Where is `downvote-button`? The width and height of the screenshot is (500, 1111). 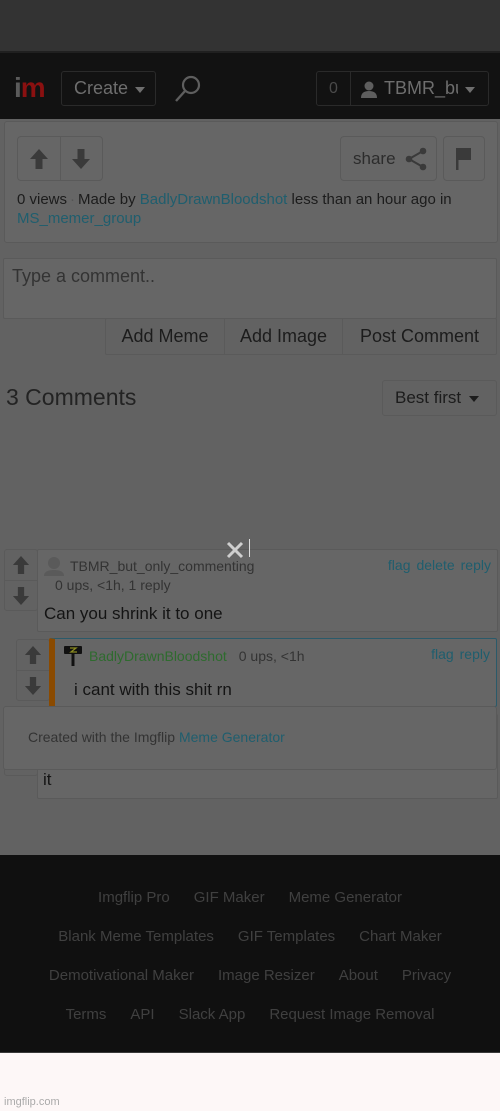 downvote-button is located at coordinates (81, 158).